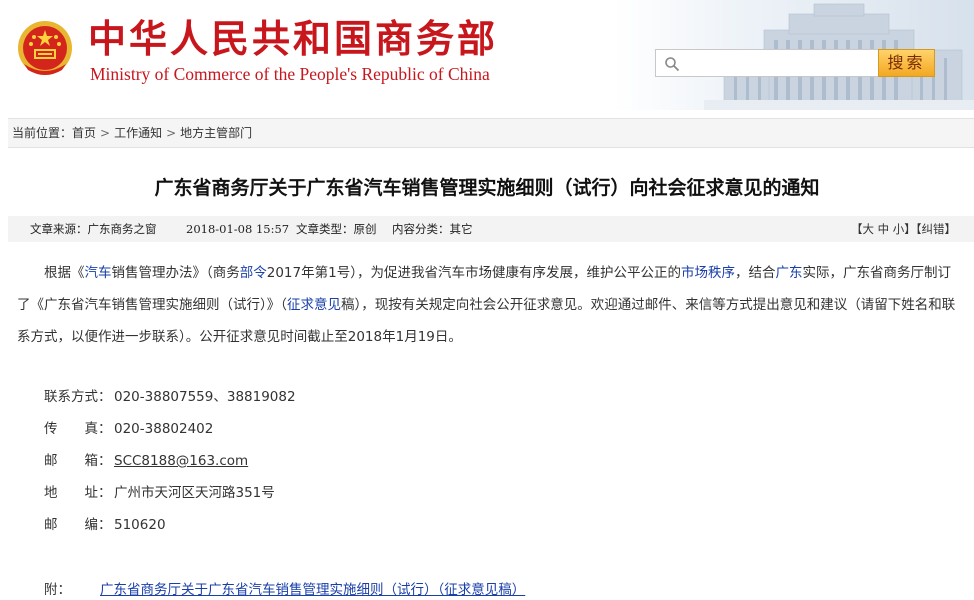 The height and width of the screenshot is (600, 974). What do you see at coordinates (312, 590) in the screenshot?
I see `attachment-link: 广东省商务厅关于广东省汽车销售管理实施细则（试行）（征求意见稿）` at bounding box center [312, 590].